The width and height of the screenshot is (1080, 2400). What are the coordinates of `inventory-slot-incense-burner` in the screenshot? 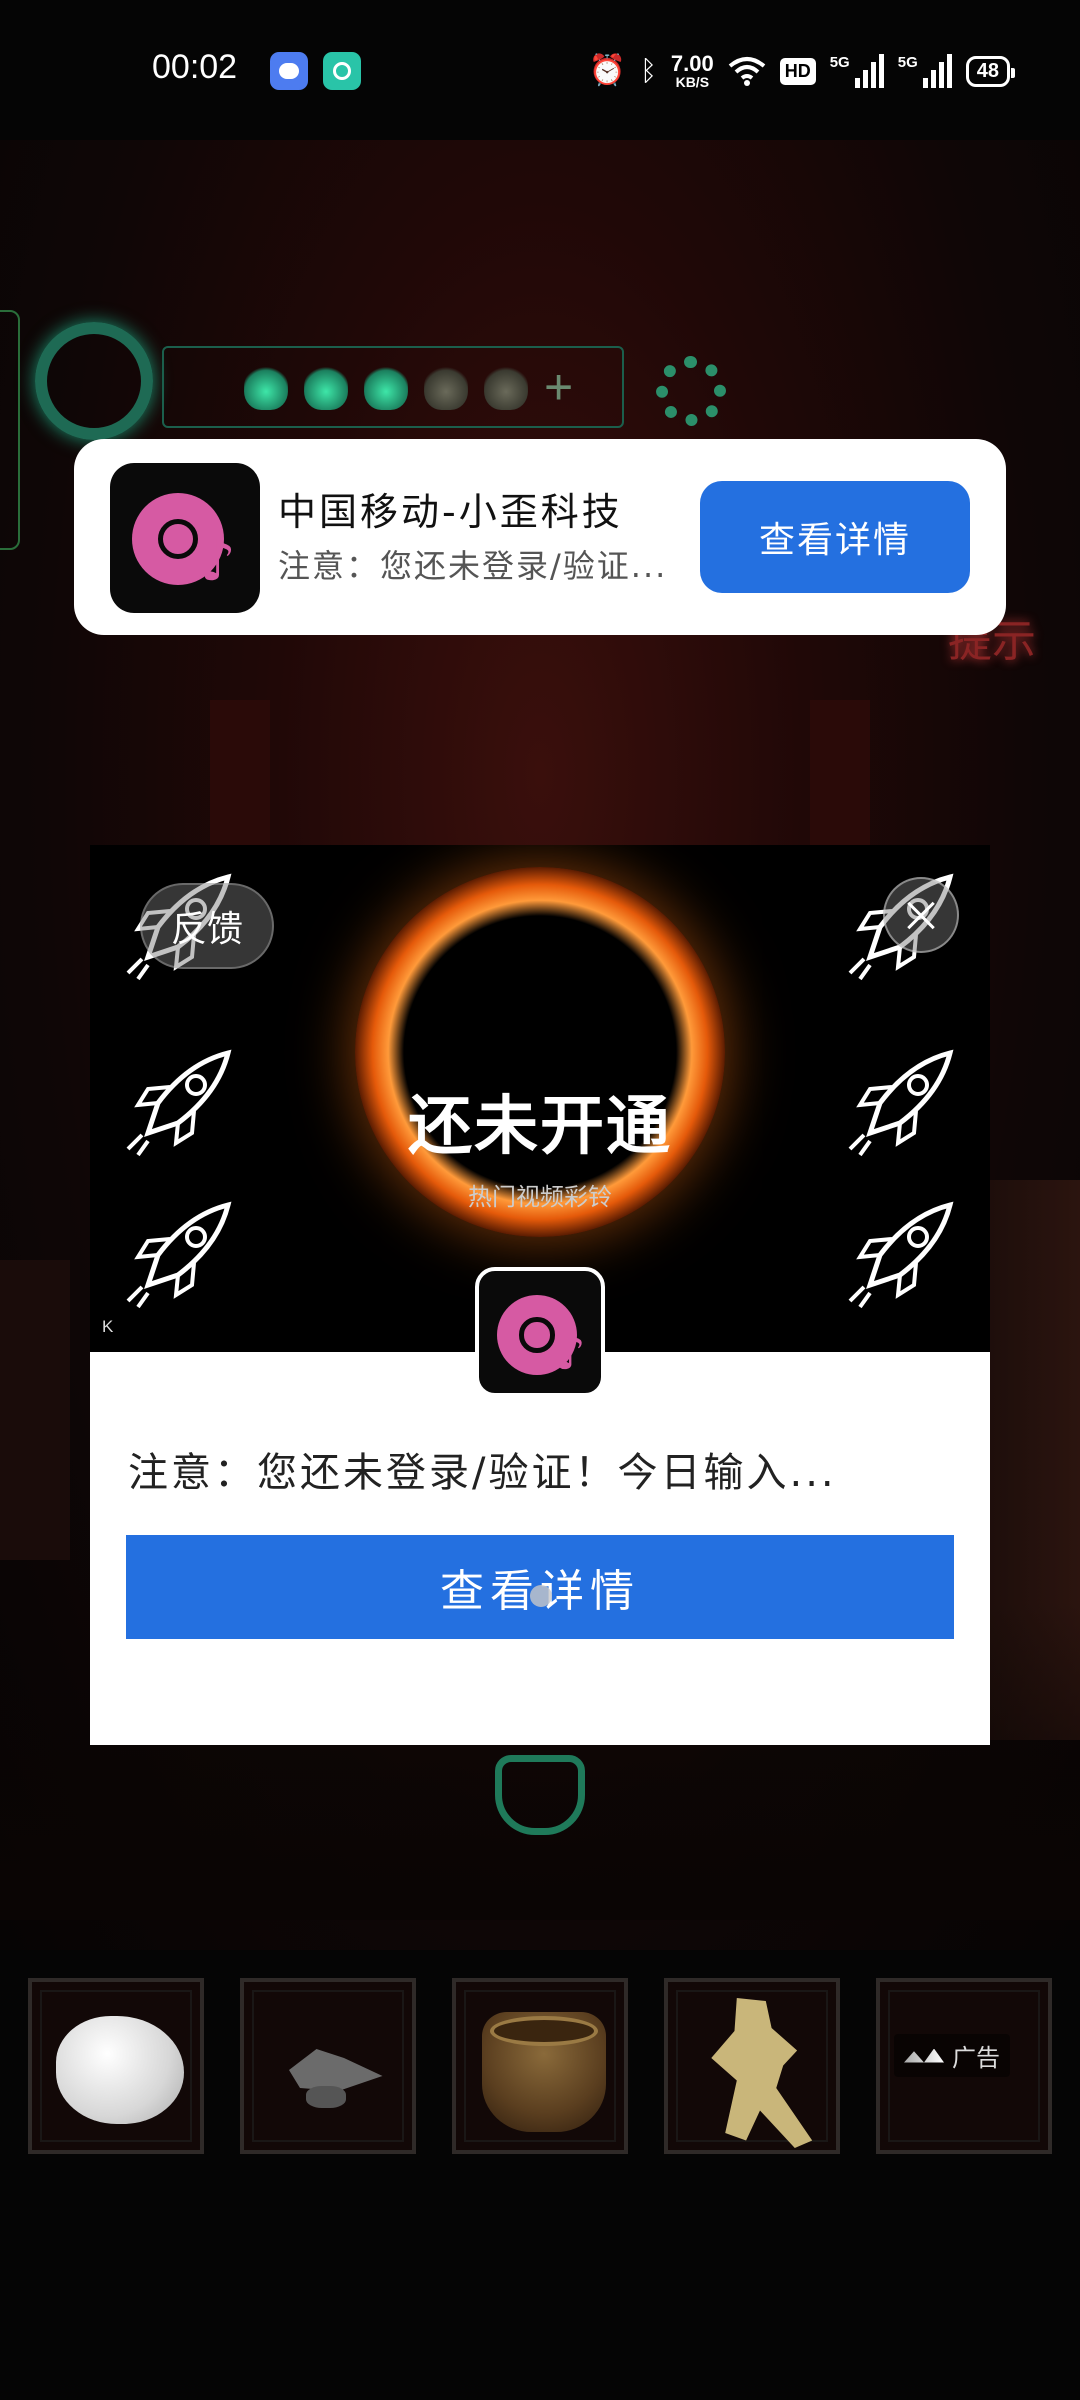 It's located at (540, 2066).